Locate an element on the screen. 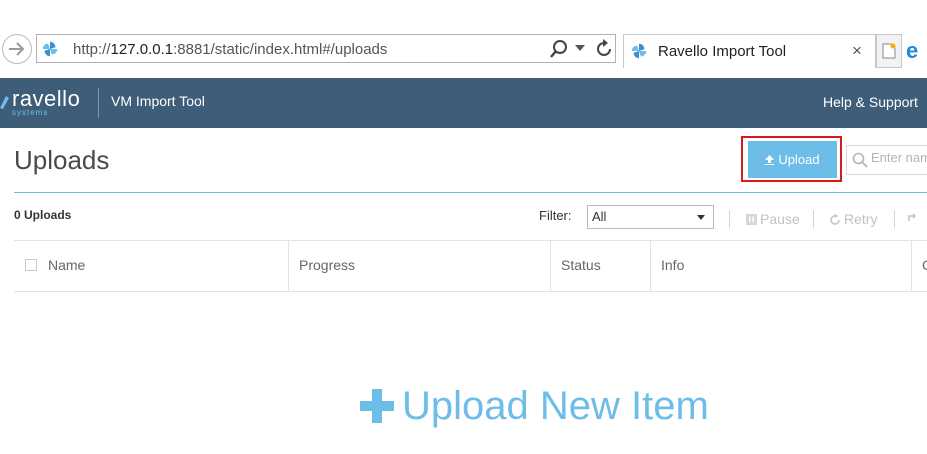  column-header-progress: Progress is located at coordinates (327, 266).